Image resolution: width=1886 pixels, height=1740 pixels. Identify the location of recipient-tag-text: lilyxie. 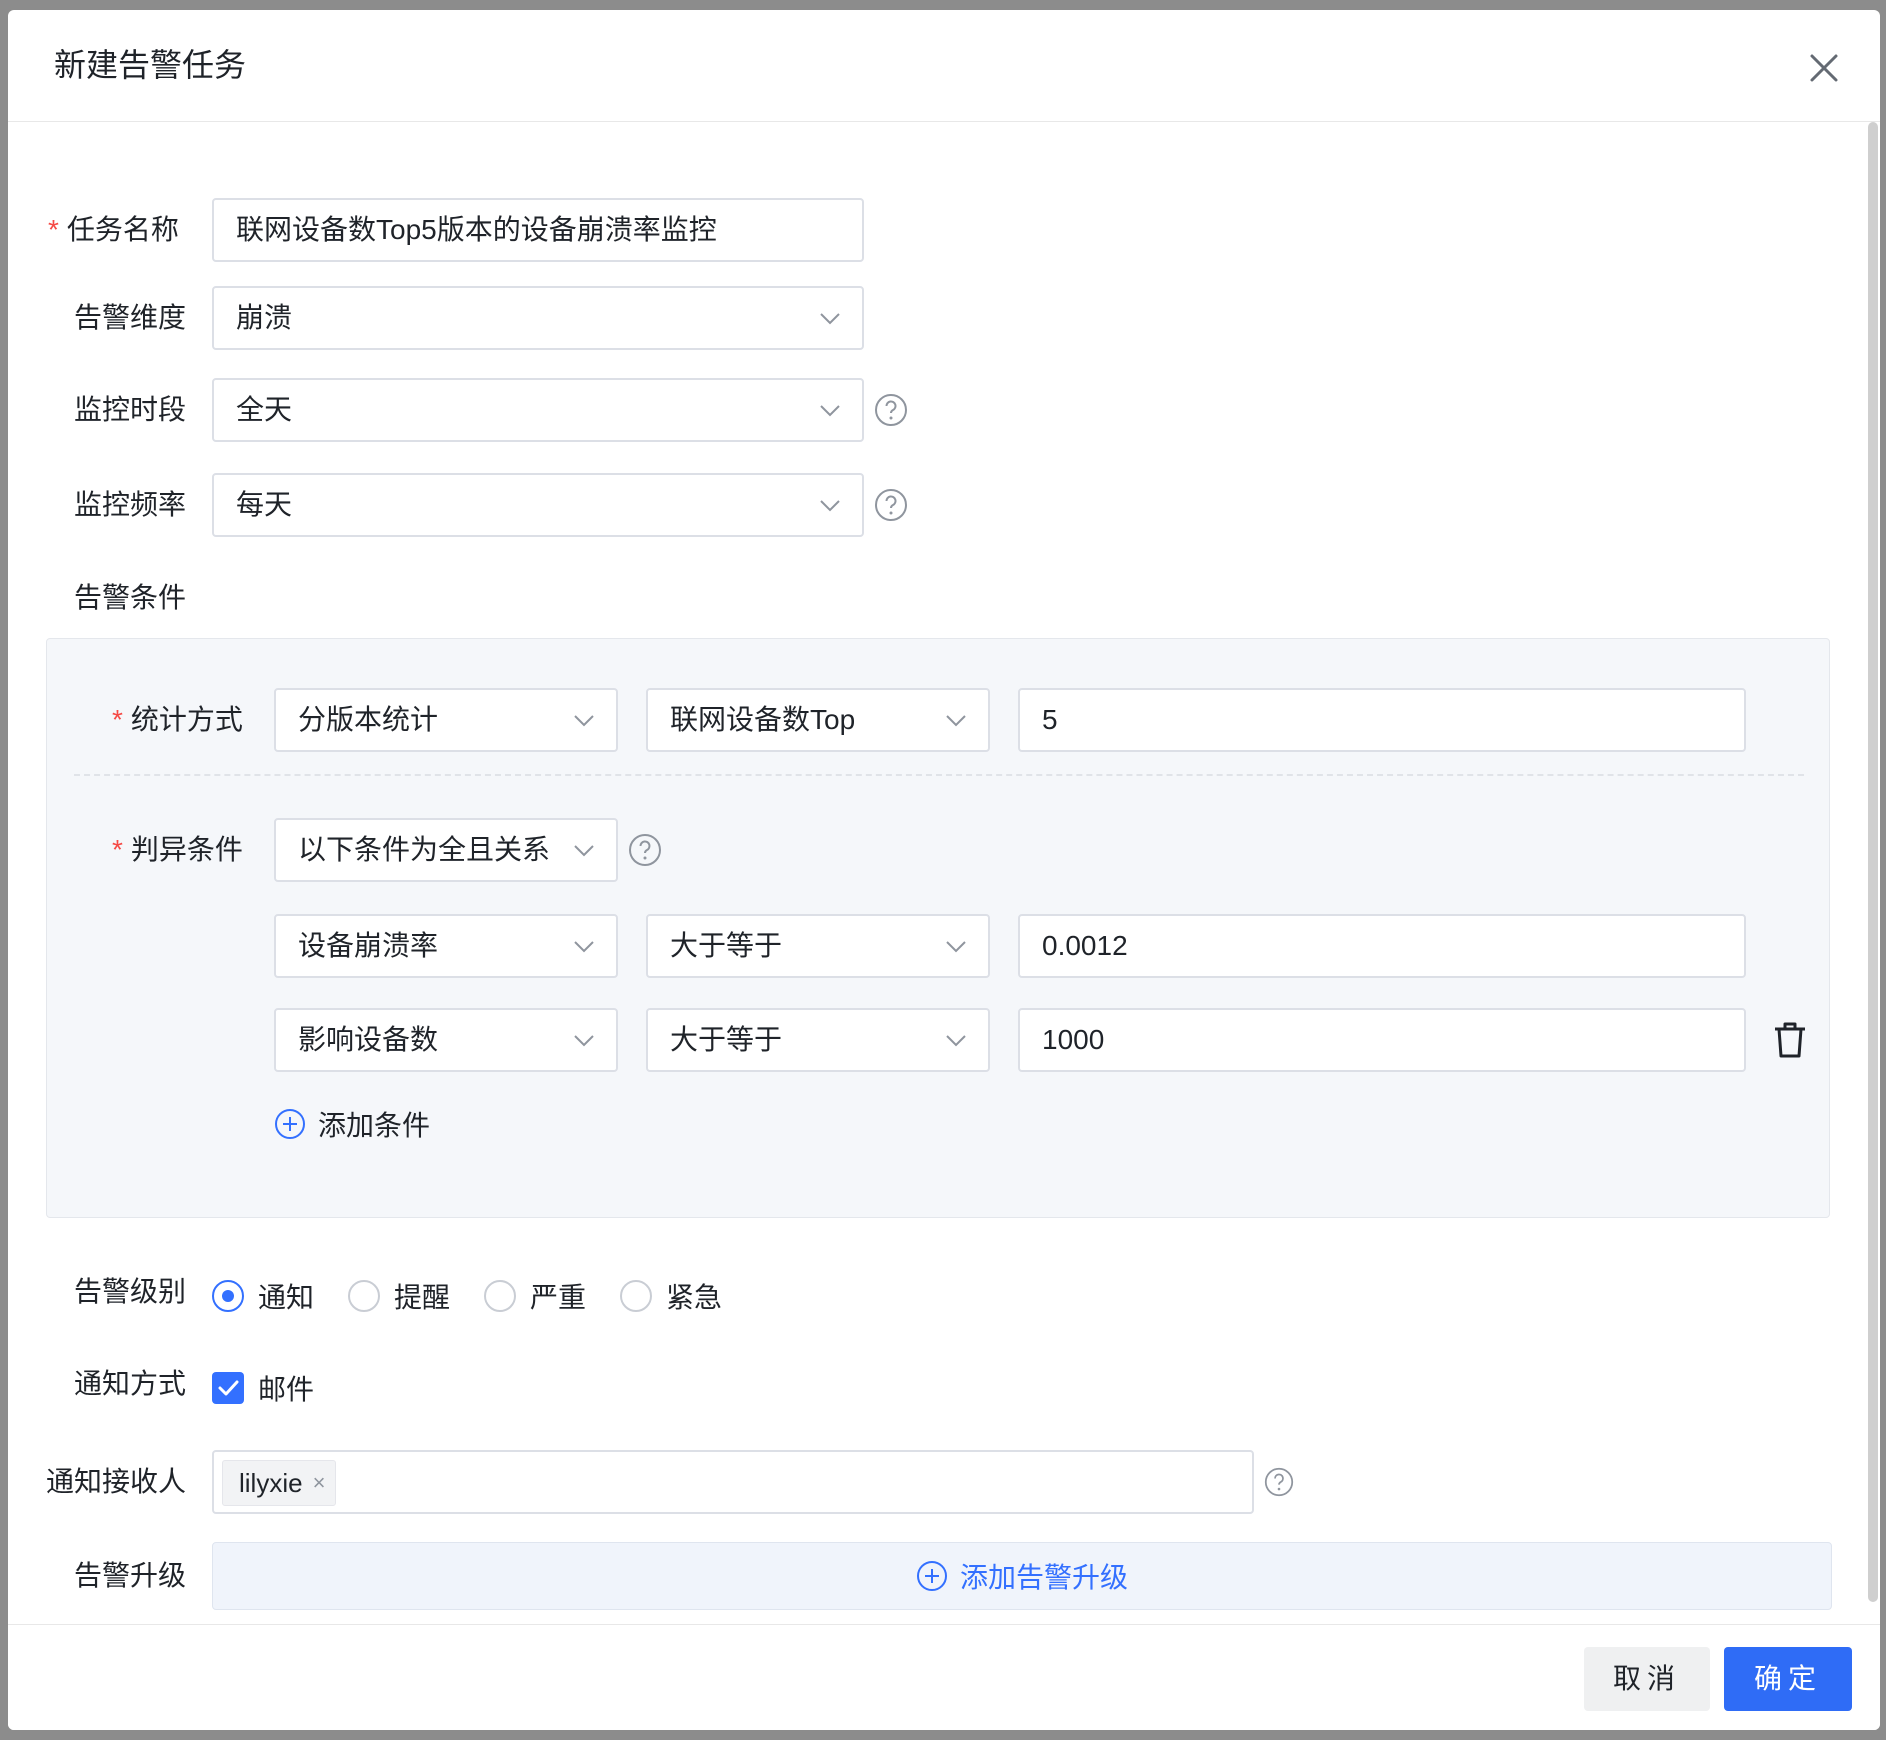
(271, 1482).